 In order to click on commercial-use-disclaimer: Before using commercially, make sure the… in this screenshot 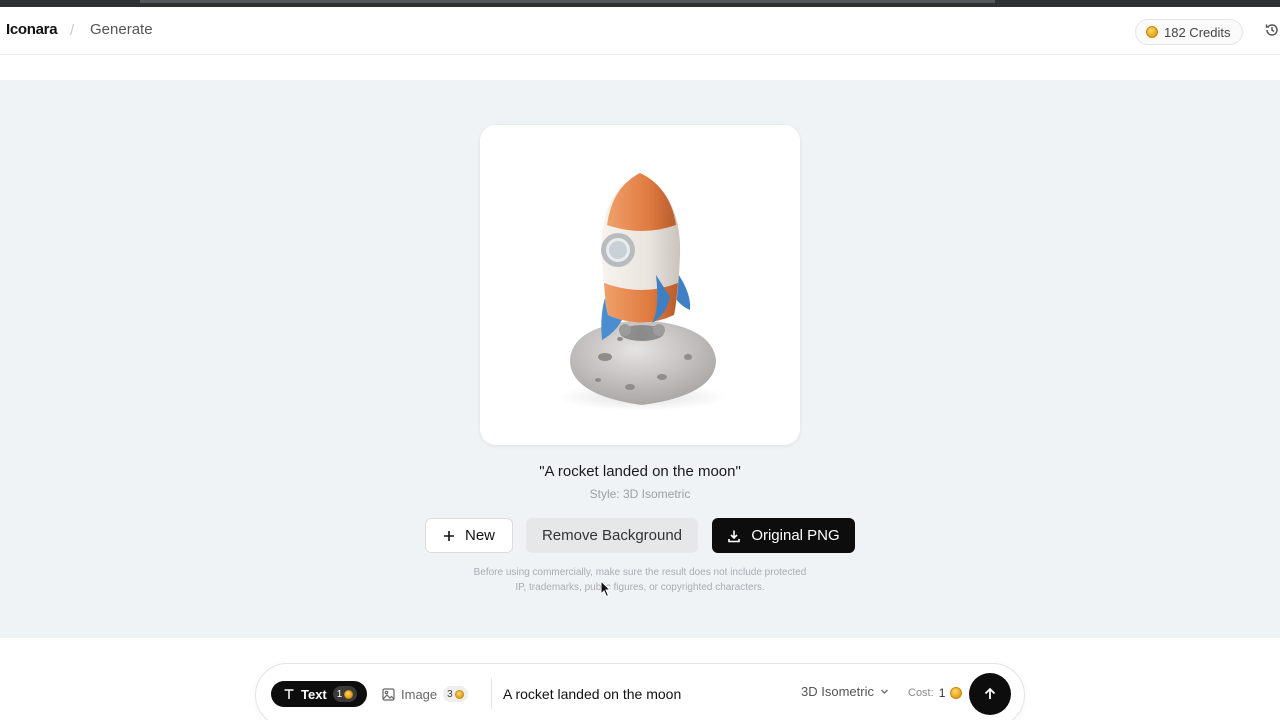, I will do `click(640, 580)`.